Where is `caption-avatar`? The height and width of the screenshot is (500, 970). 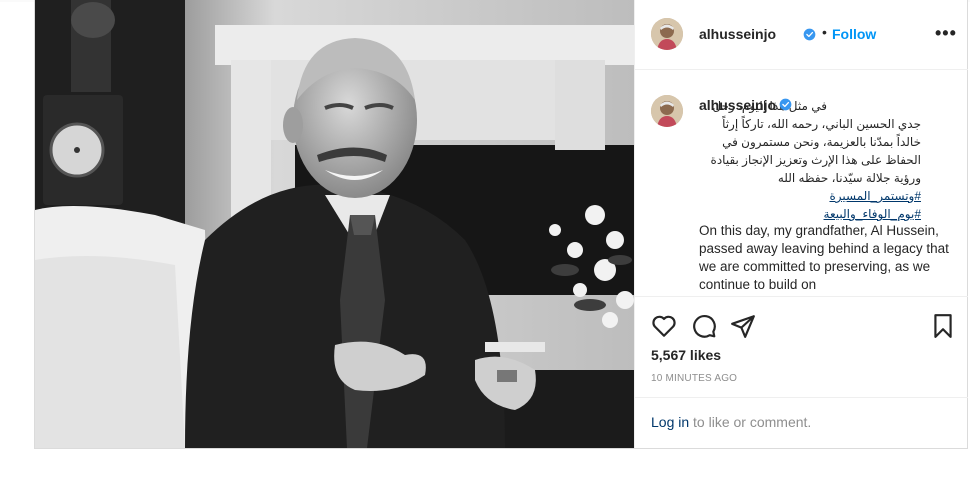
caption-avatar is located at coordinates (667, 111).